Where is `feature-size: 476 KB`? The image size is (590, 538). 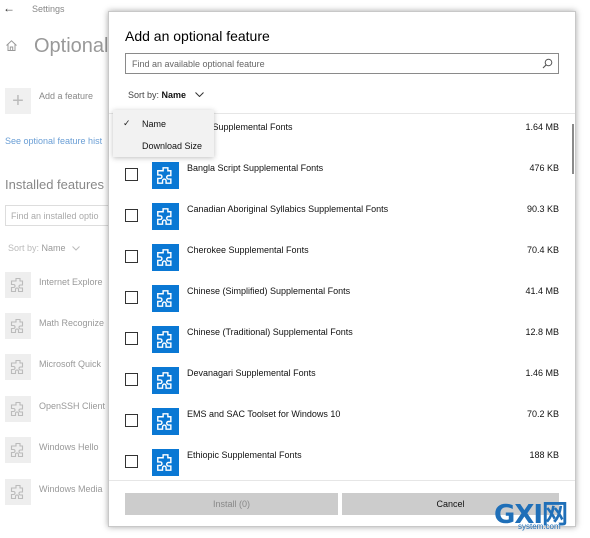
feature-size: 476 KB is located at coordinates (544, 168).